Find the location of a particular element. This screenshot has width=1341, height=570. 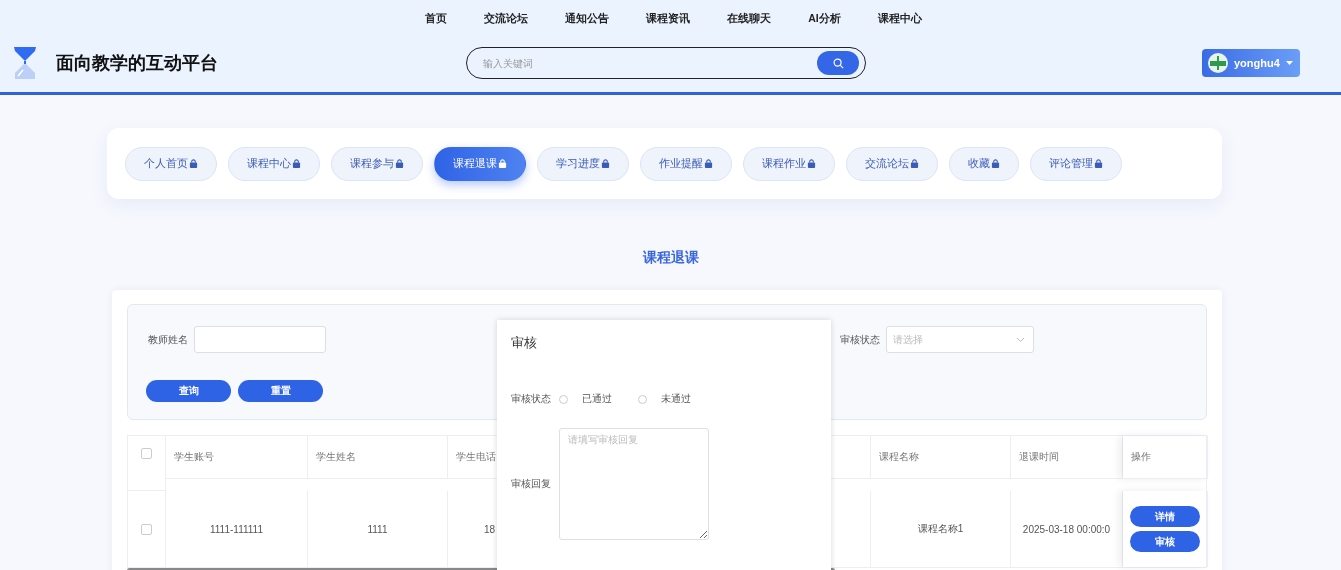

field-label: 审核状态 is located at coordinates (531, 399).